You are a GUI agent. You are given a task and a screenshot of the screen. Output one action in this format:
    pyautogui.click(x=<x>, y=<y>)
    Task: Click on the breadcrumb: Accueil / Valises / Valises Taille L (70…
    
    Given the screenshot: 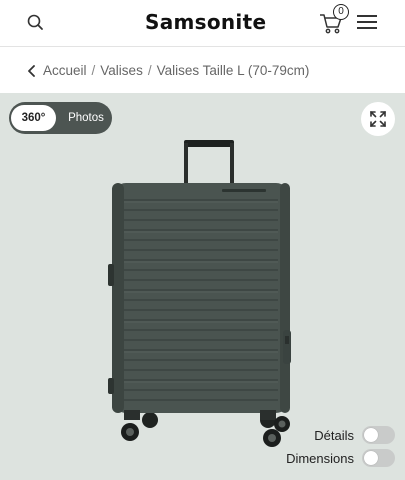 What is the action you would take?
    pyautogui.click(x=202, y=70)
    